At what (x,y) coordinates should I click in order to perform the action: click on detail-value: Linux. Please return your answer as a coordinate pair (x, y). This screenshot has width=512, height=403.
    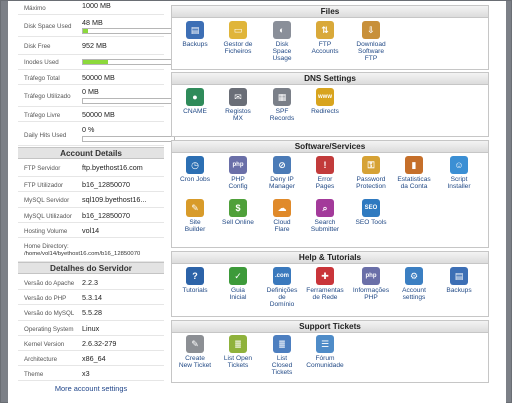
    Looking at the image, I should click on (91, 328).